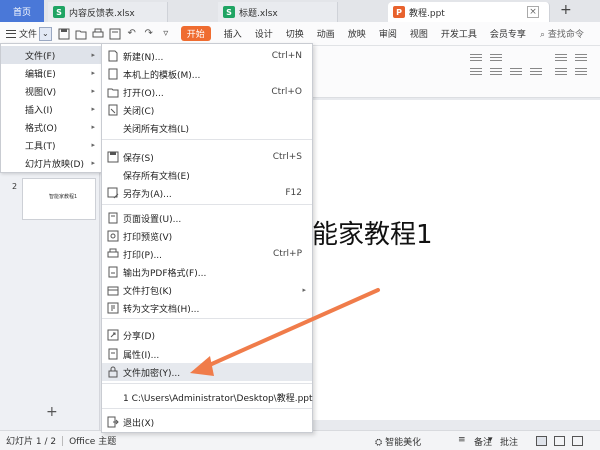 Image resolution: width=600 pixels, height=450 pixels. Describe the element at coordinates (207, 56) in the screenshot. I see `menu-new: 新建(N)... Ctrl+N` at that location.